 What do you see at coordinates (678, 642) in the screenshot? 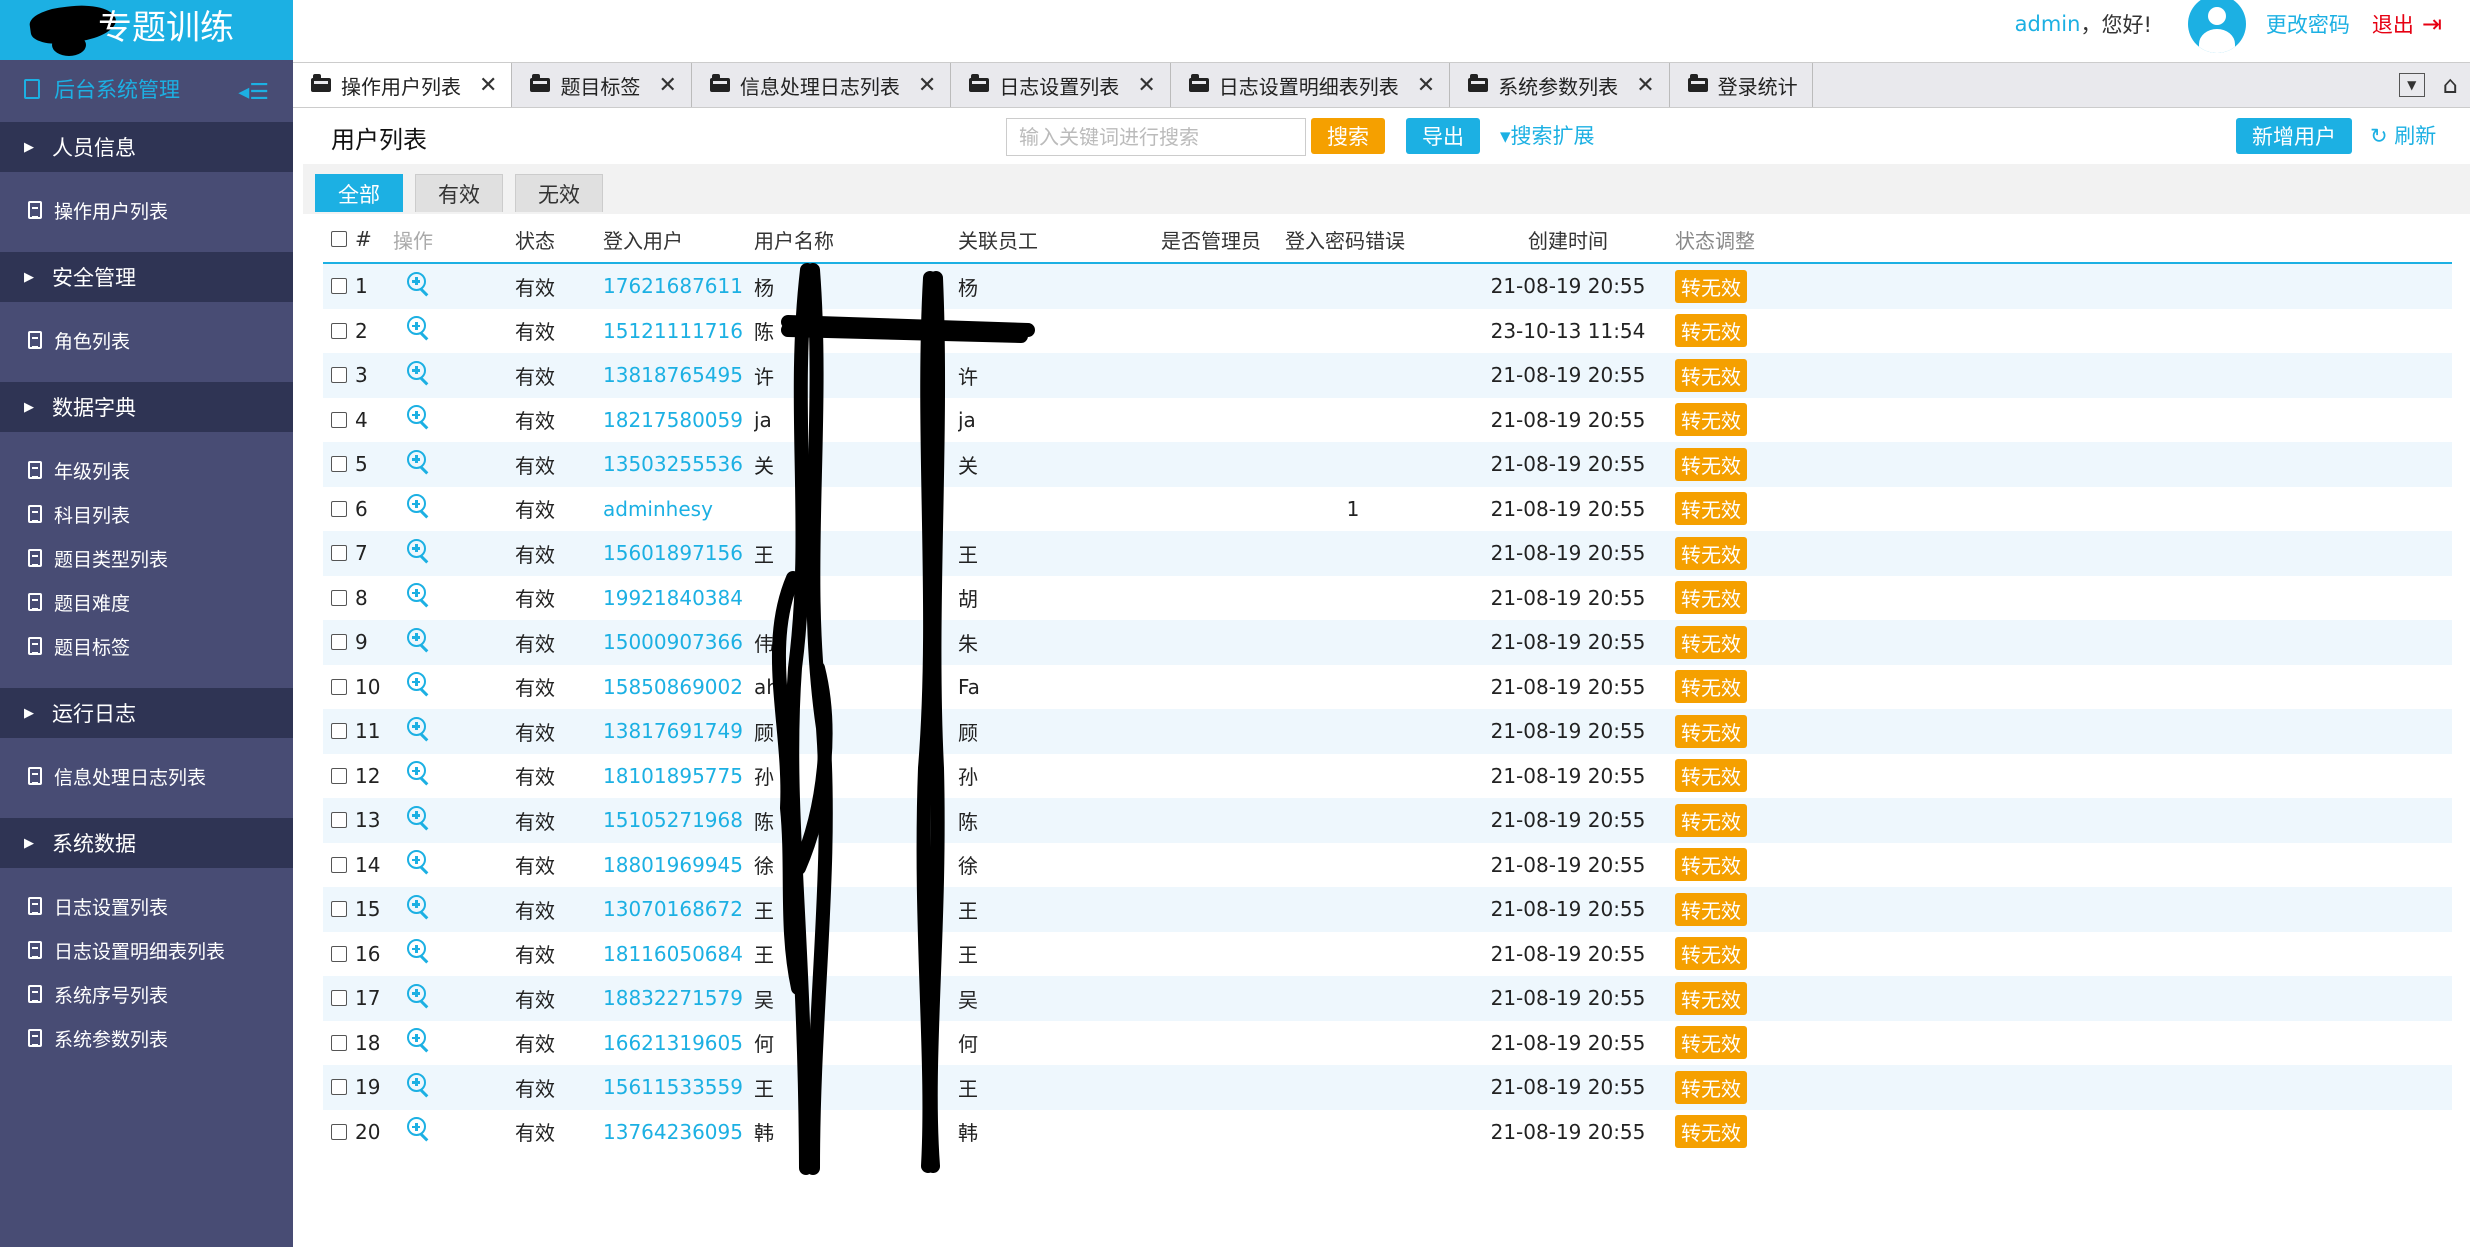
I see `row-login-user: 15000907366` at bounding box center [678, 642].